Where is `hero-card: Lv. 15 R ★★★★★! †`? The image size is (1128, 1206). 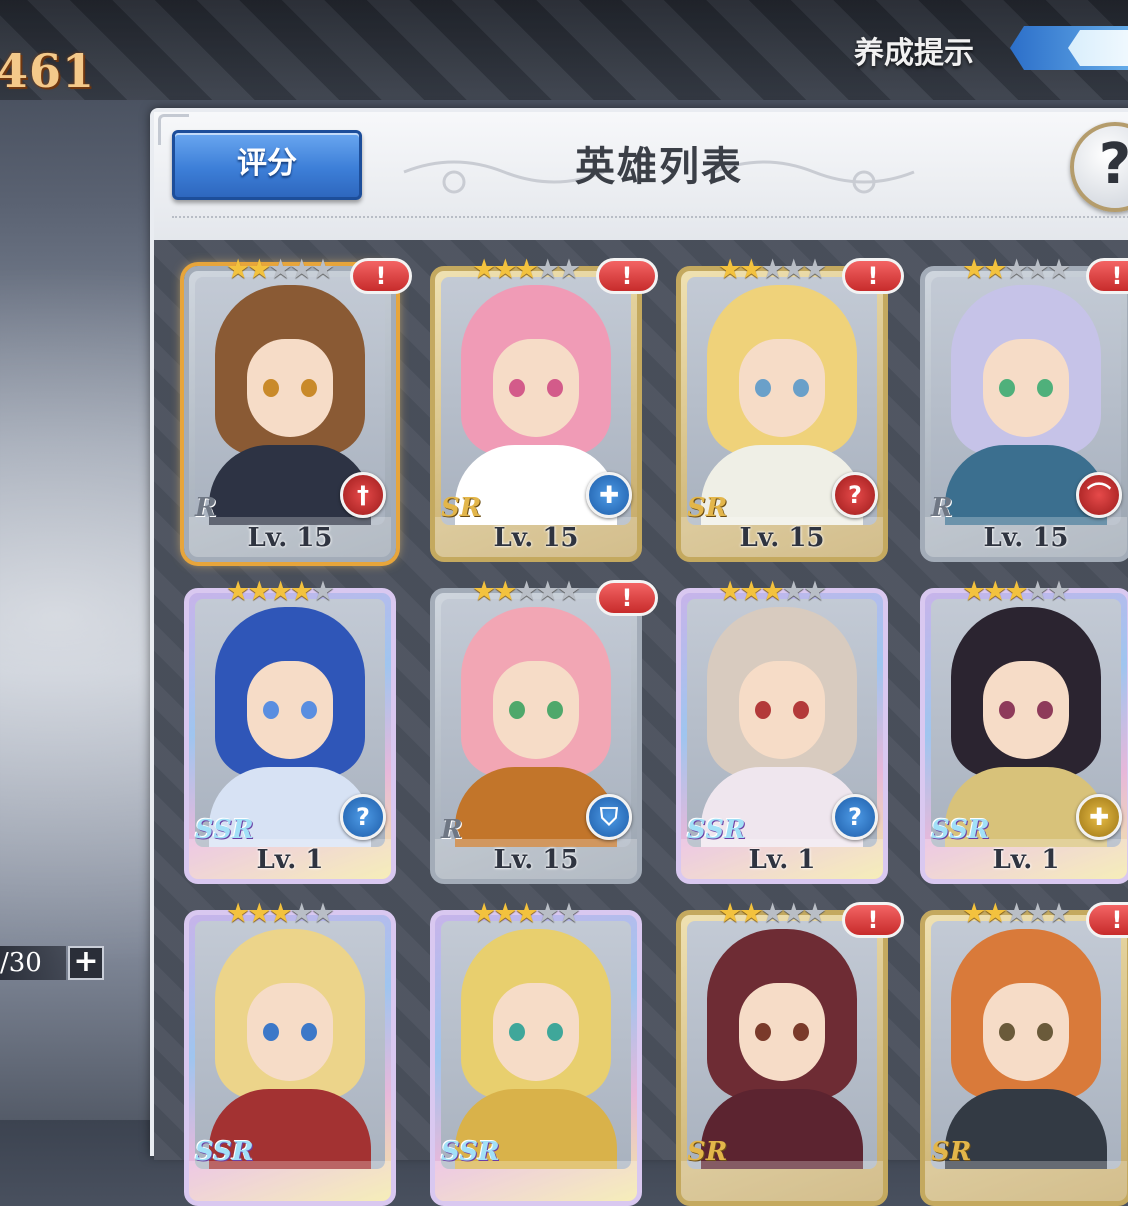 hero-card: Lv. 15 R ★★★★★! † is located at coordinates (298, 409).